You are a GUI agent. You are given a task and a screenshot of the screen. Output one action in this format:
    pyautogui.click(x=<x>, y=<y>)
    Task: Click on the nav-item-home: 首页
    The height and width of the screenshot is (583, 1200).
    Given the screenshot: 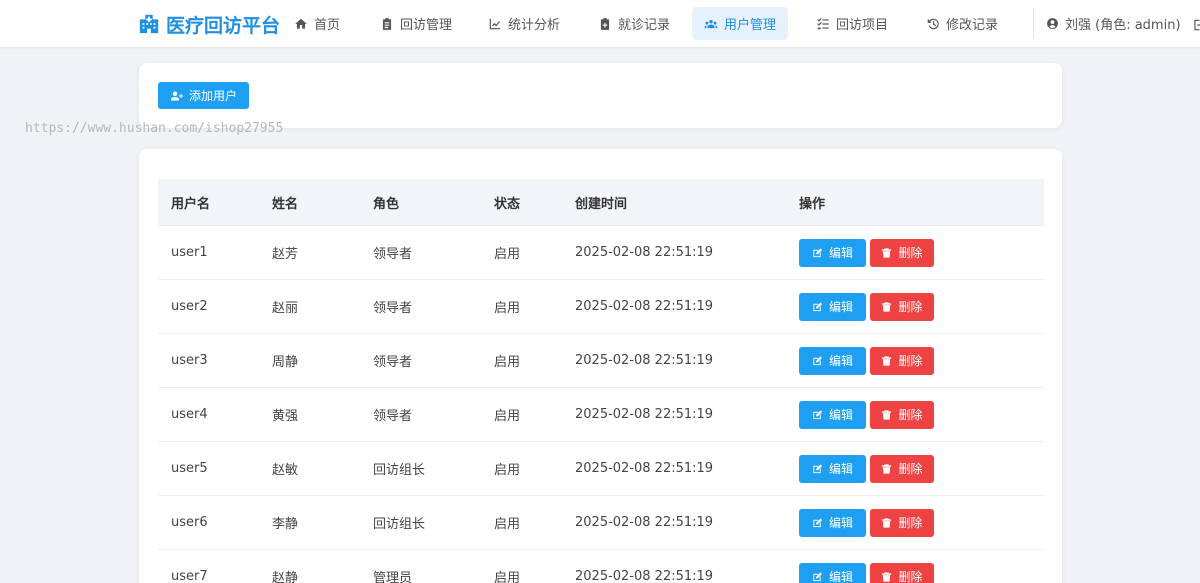 What is the action you would take?
    pyautogui.click(x=317, y=23)
    